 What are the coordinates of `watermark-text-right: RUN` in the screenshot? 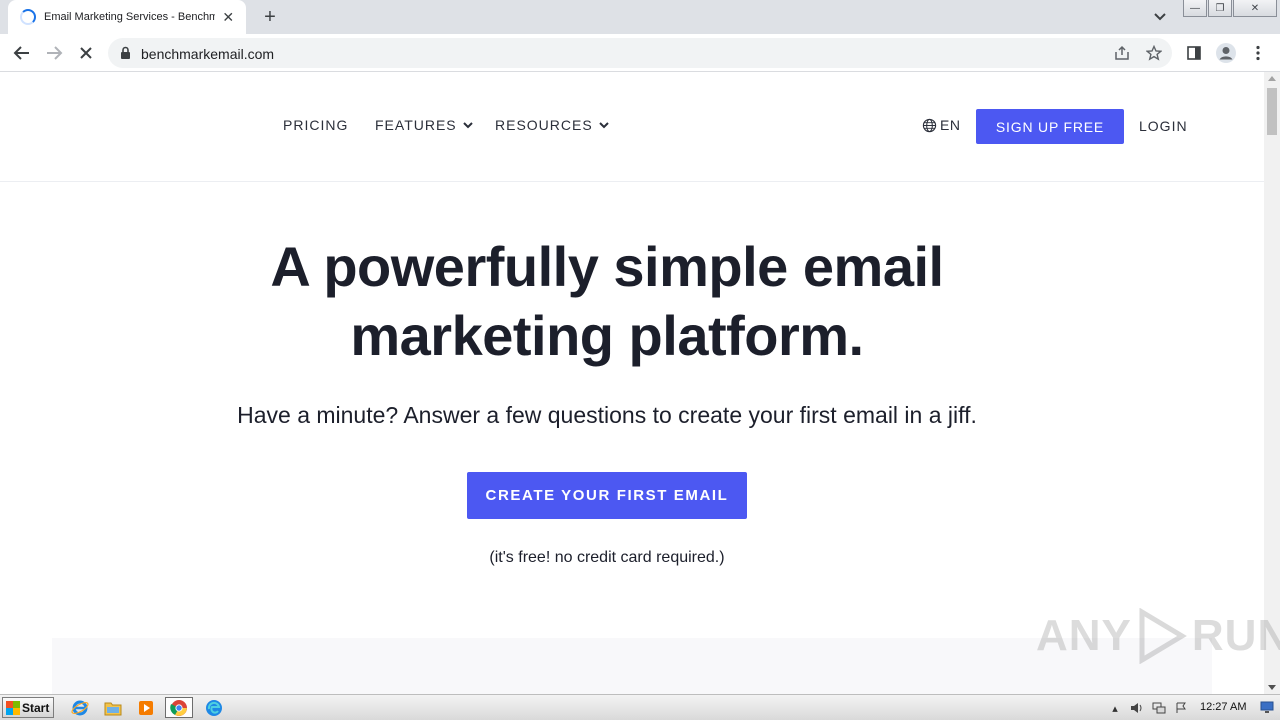 It's located at (1235, 635).